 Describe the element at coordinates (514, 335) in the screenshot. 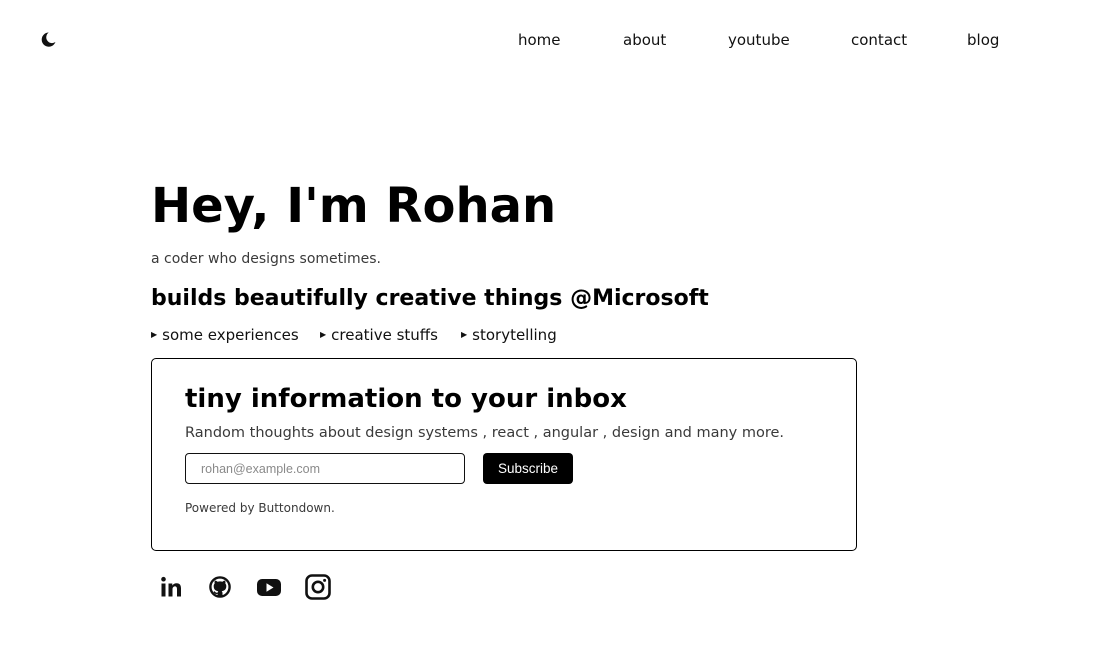

I see `link-label: storytelling` at that location.